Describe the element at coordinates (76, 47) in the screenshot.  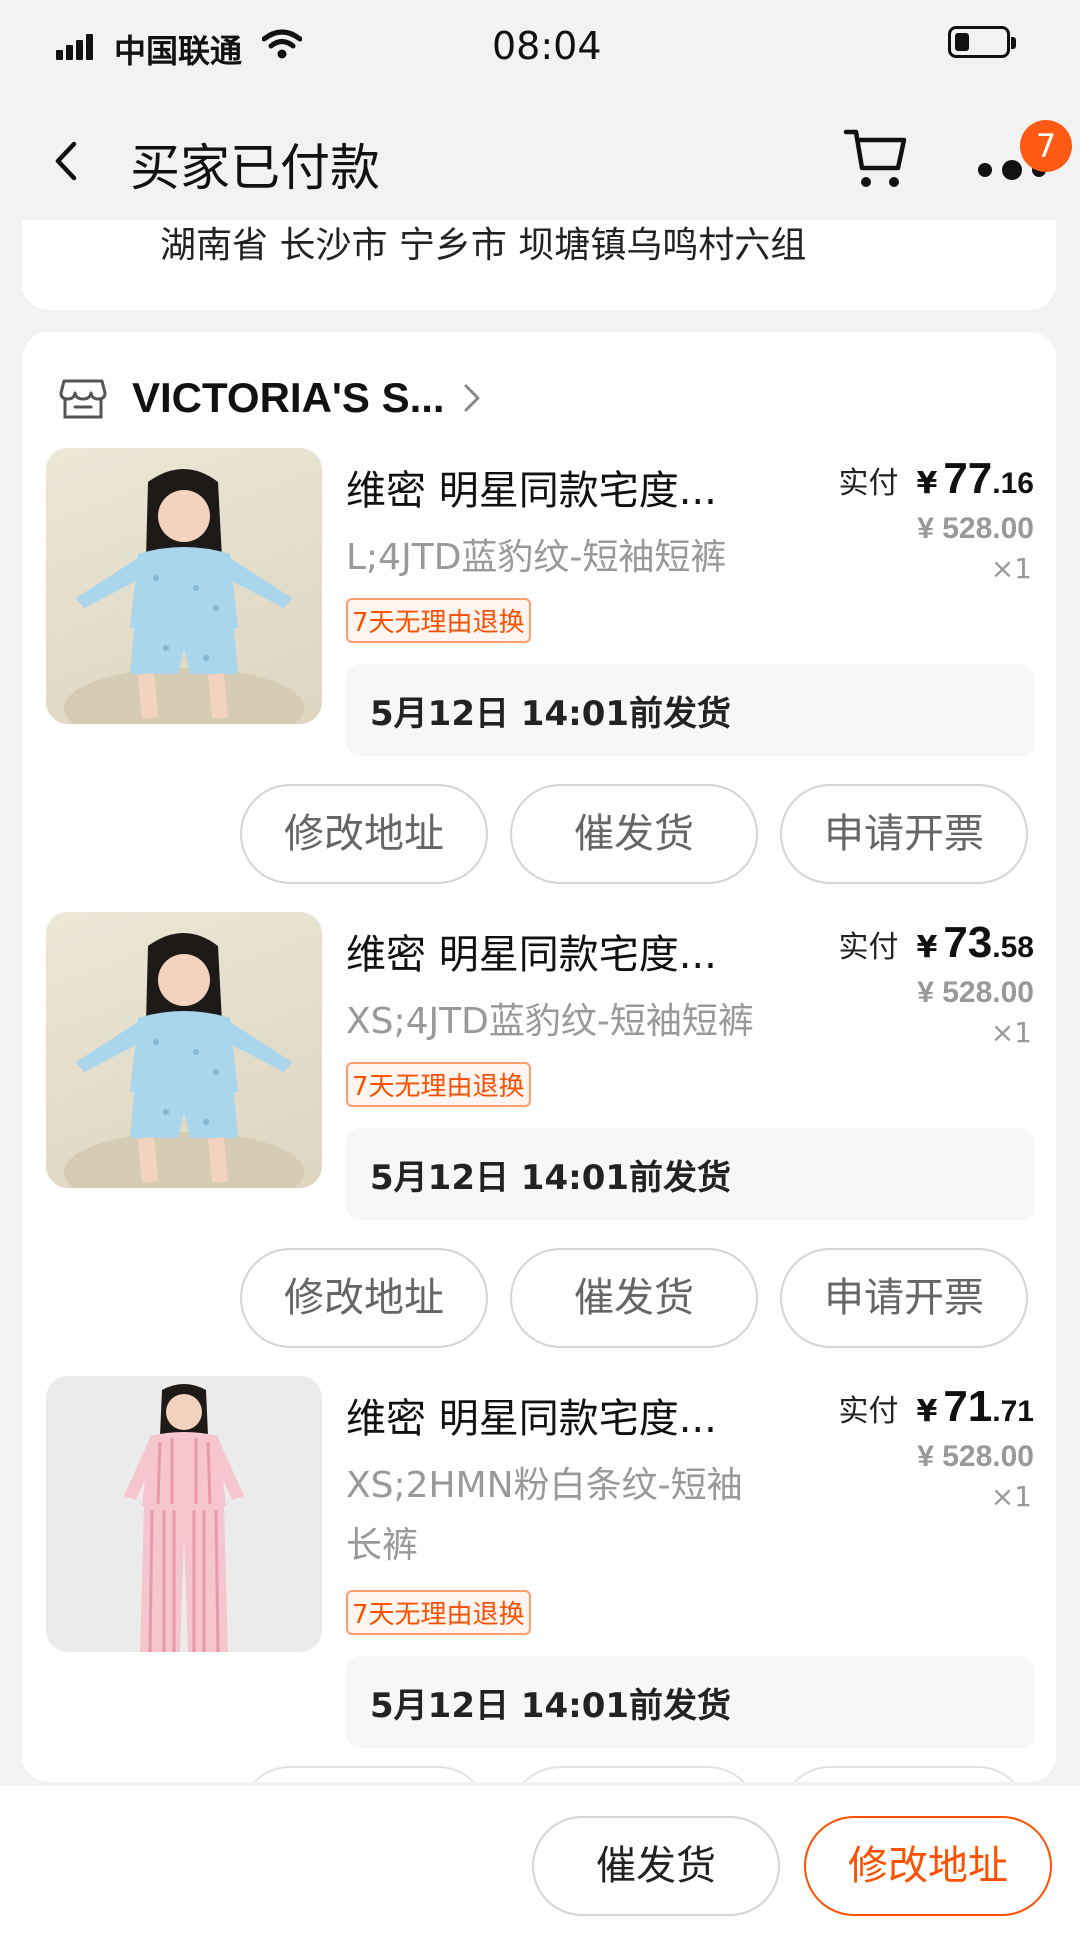
I see `signal-icon` at that location.